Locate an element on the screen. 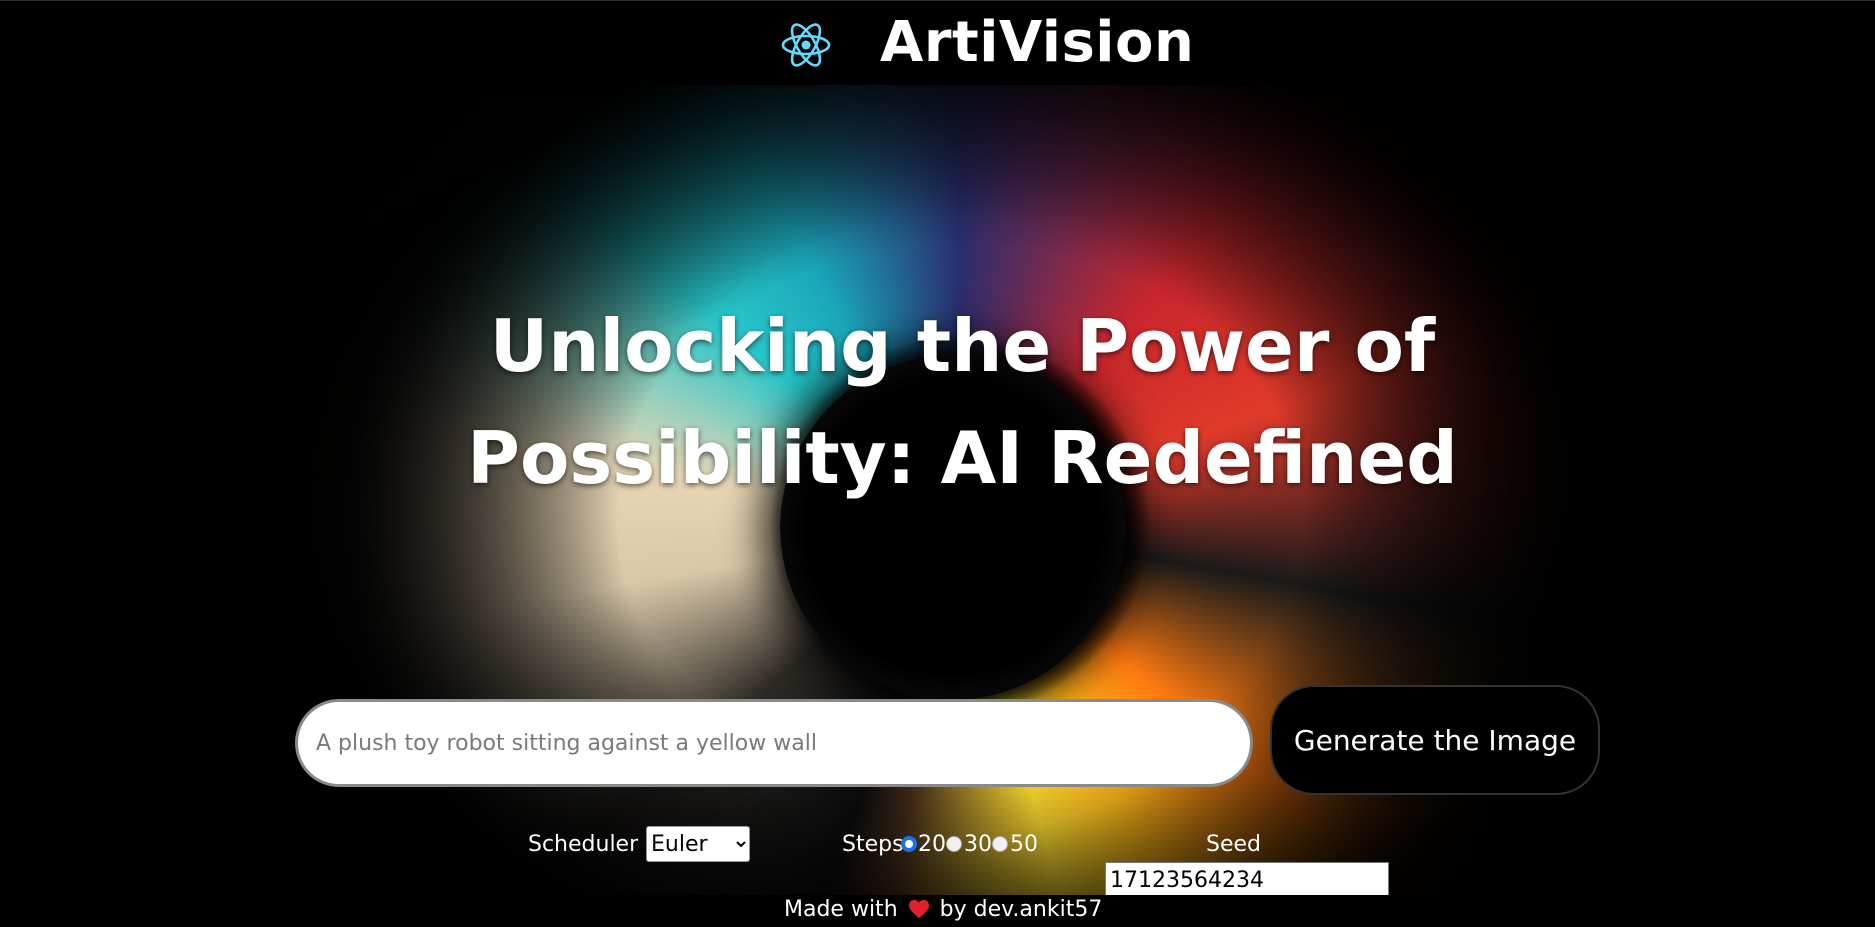 Image resolution: width=1875 pixels, height=927 pixels. prompt-input is located at coordinates (774, 743).